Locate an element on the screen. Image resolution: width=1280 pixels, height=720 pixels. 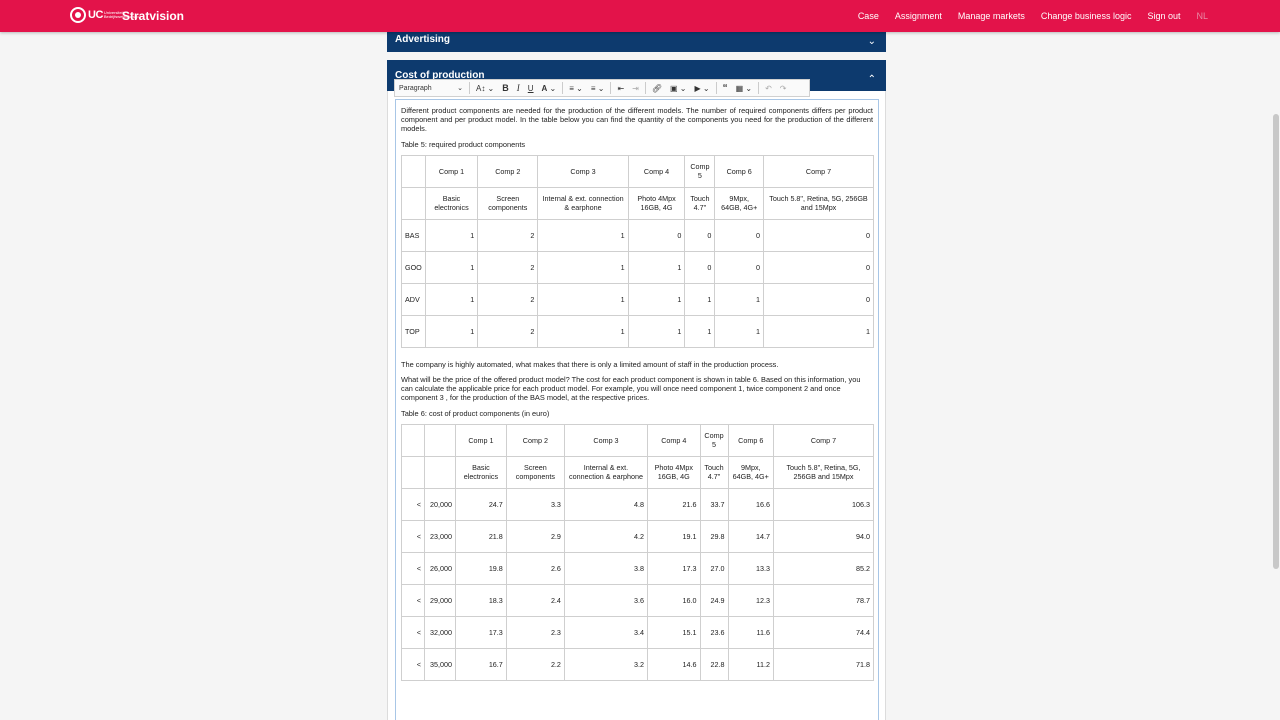
table-cell: 29.8 is located at coordinates (714, 536).